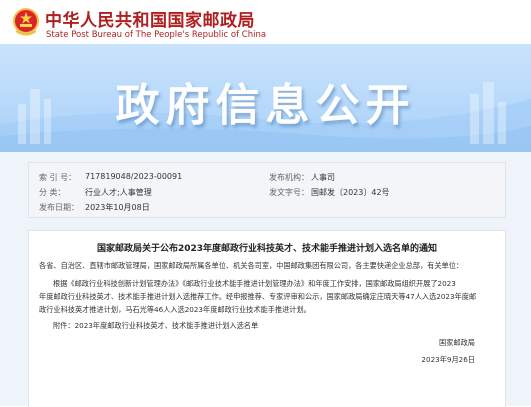 This screenshot has height=407, width=531. What do you see at coordinates (52, 192) in the screenshot?
I see `category-label: 分 类：` at bounding box center [52, 192].